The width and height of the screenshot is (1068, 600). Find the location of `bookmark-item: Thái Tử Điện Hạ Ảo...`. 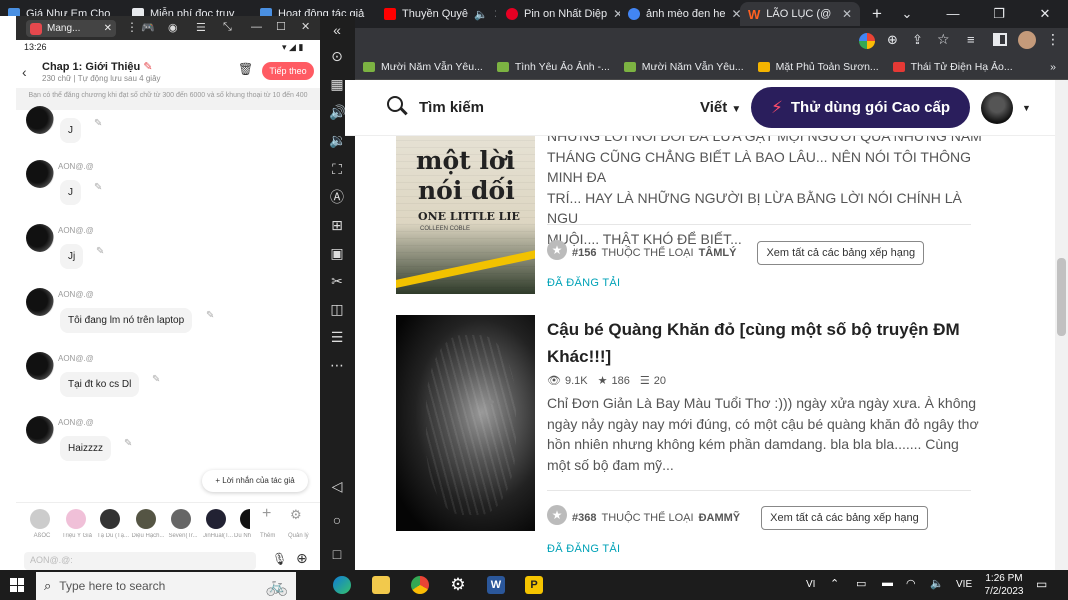

bookmark-item: Thái Tử Điện Hạ Ảo... is located at coordinates (952, 67).